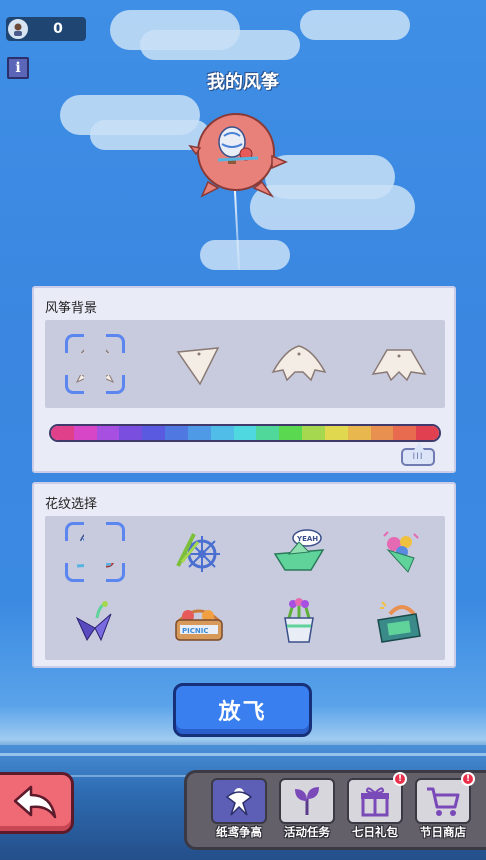 The height and width of the screenshot is (860, 486). What do you see at coordinates (34, 802) in the screenshot?
I see `back-arrow-icon` at bounding box center [34, 802].